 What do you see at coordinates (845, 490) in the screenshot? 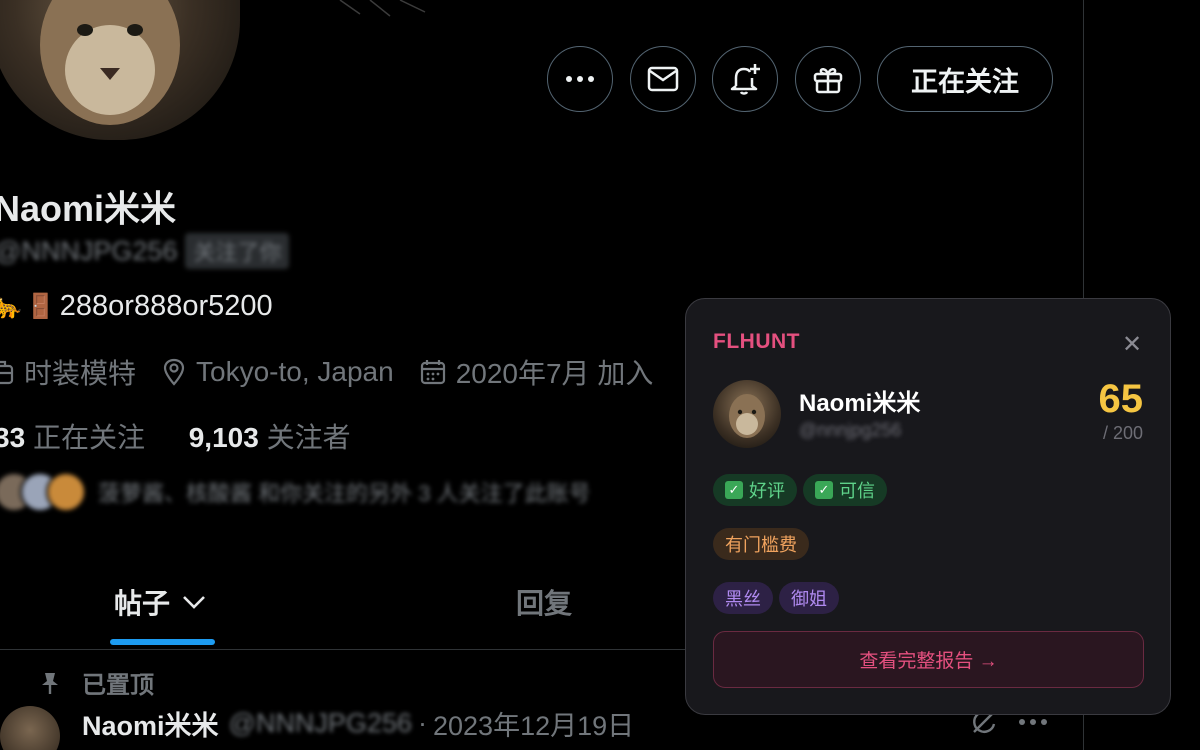
I see `tag-trustworthy: ✓ 可信` at bounding box center [845, 490].